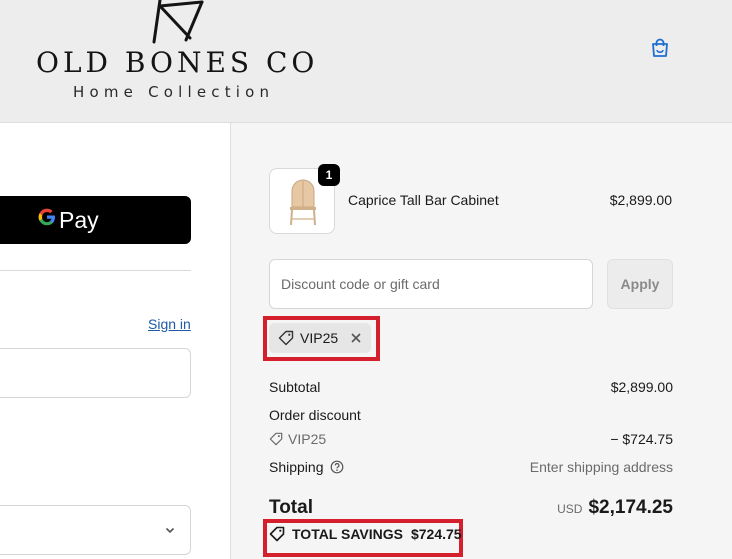 The width and height of the screenshot is (732, 559). I want to click on discount-amount: − $724.75, so click(641, 439).